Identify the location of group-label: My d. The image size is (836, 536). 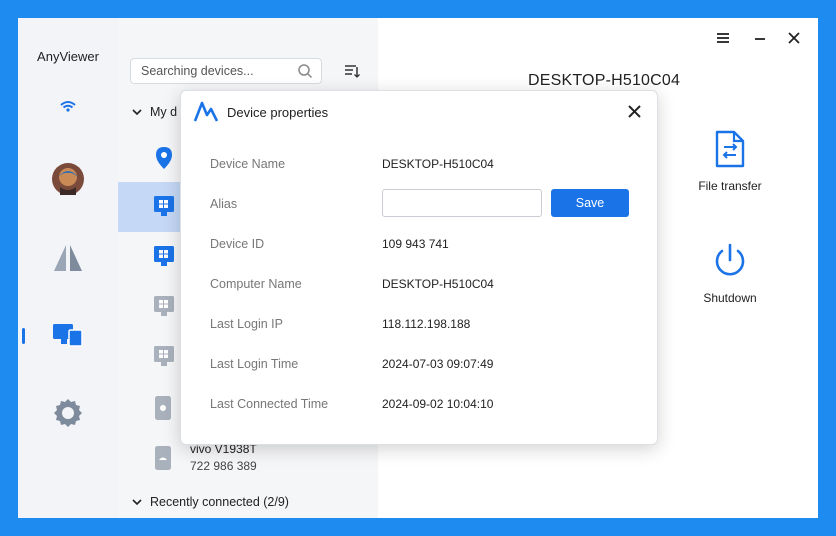
(164, 112).